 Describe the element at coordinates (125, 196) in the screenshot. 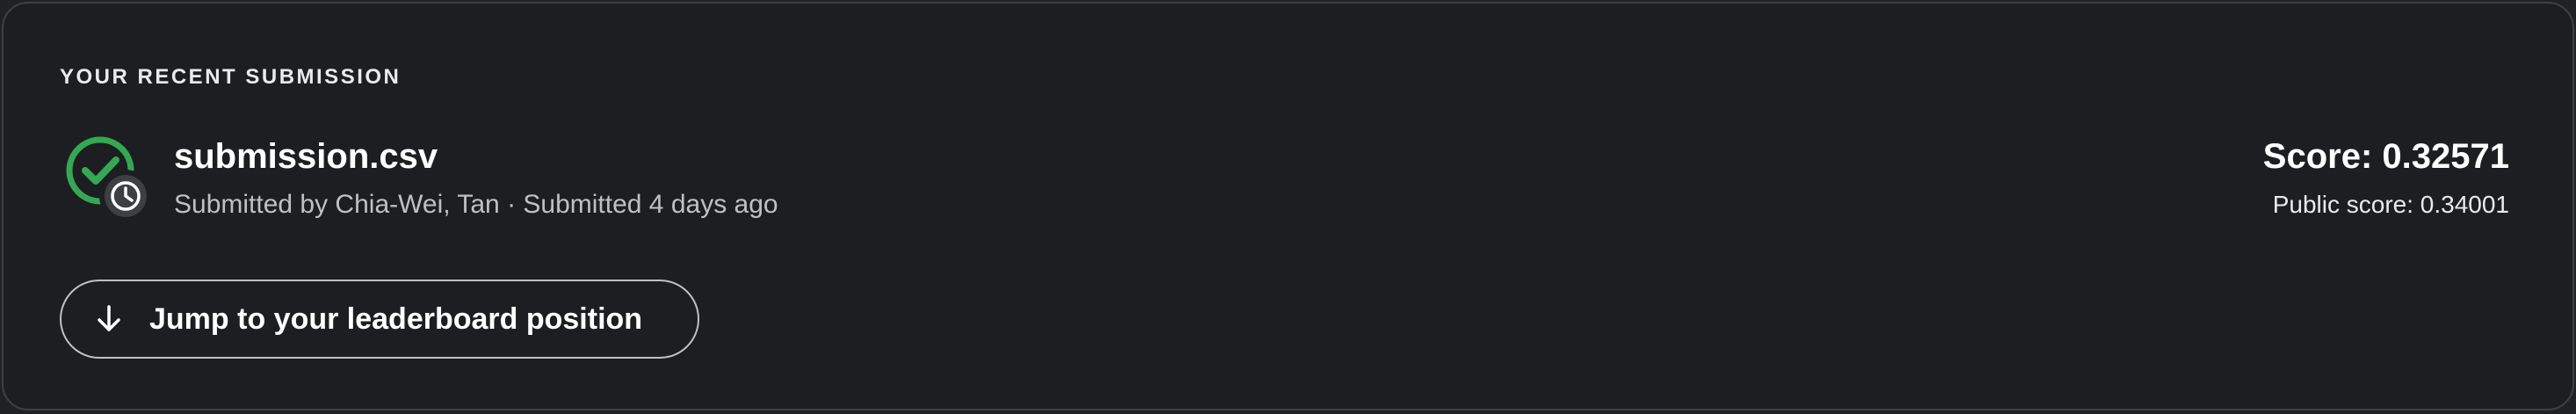

I see `clock-icon` at that location.